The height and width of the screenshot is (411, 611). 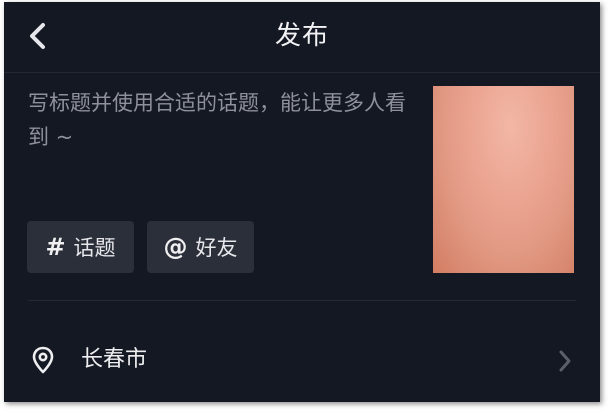 I want to click on video-thumbnail, so click(x=503, y=179).